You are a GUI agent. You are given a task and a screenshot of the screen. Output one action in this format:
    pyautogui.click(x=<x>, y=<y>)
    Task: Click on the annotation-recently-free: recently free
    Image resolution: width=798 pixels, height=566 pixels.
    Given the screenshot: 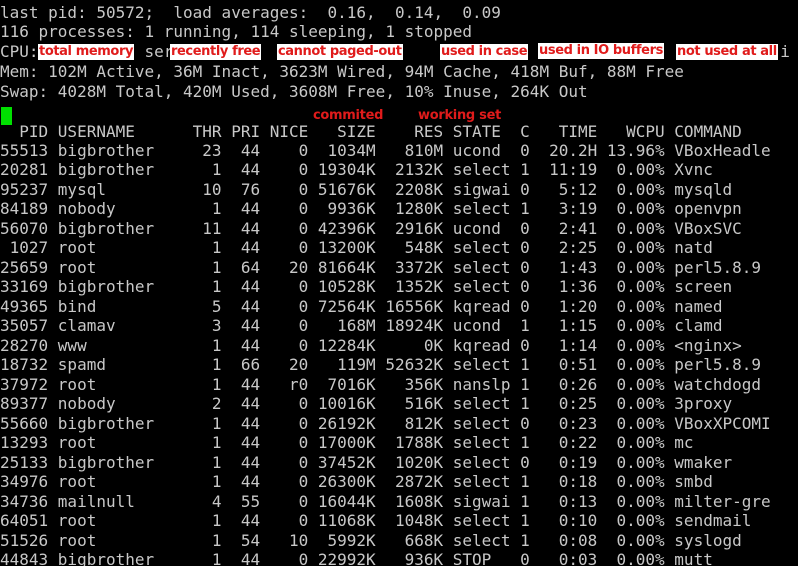 What is the action you would take?
    pyautogui.click(x=216, y=52)
    